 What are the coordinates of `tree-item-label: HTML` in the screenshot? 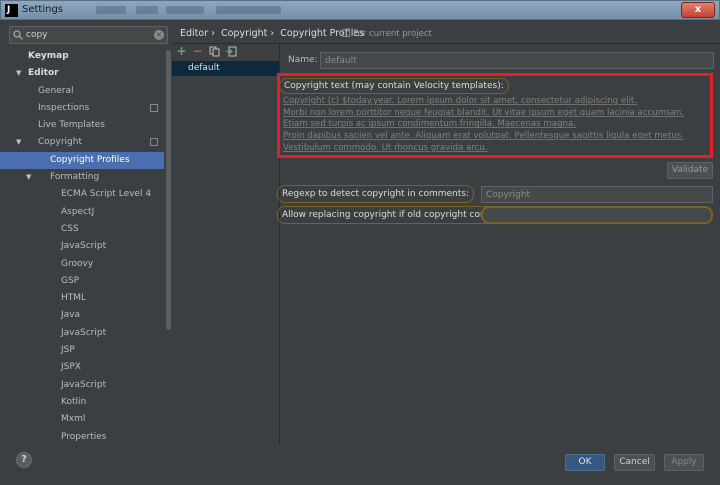 It's located at (74, 298).